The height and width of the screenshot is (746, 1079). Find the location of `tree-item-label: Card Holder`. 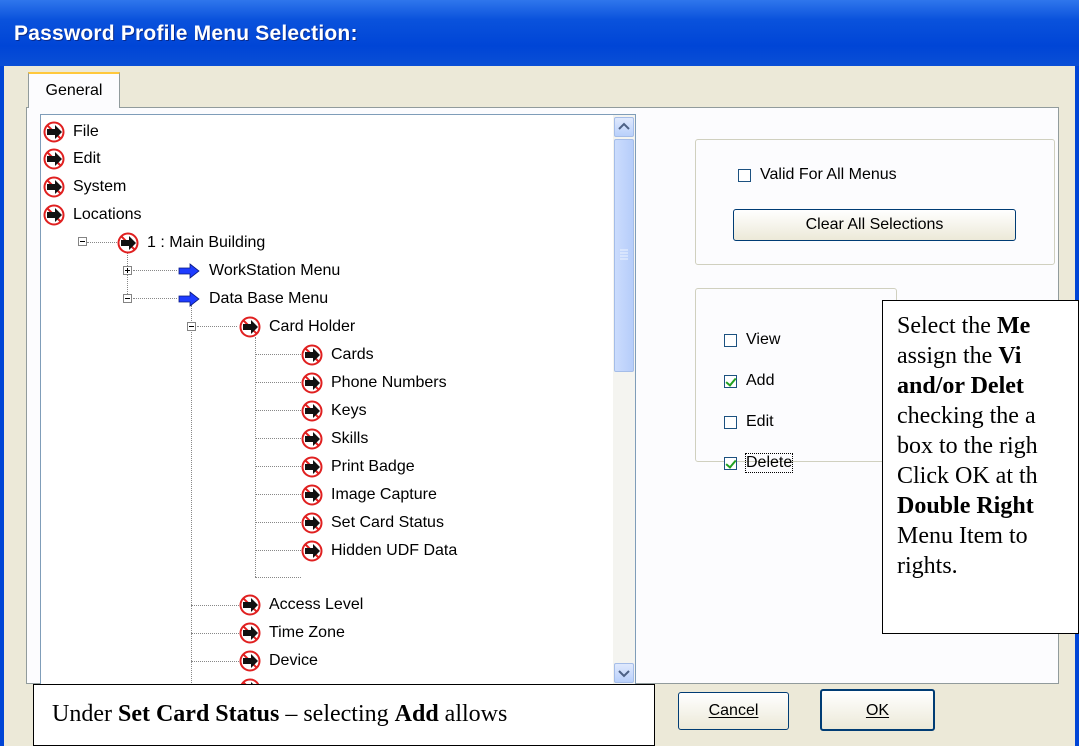

tree-item-label: Card Holder is located at coordinates (312, 326).